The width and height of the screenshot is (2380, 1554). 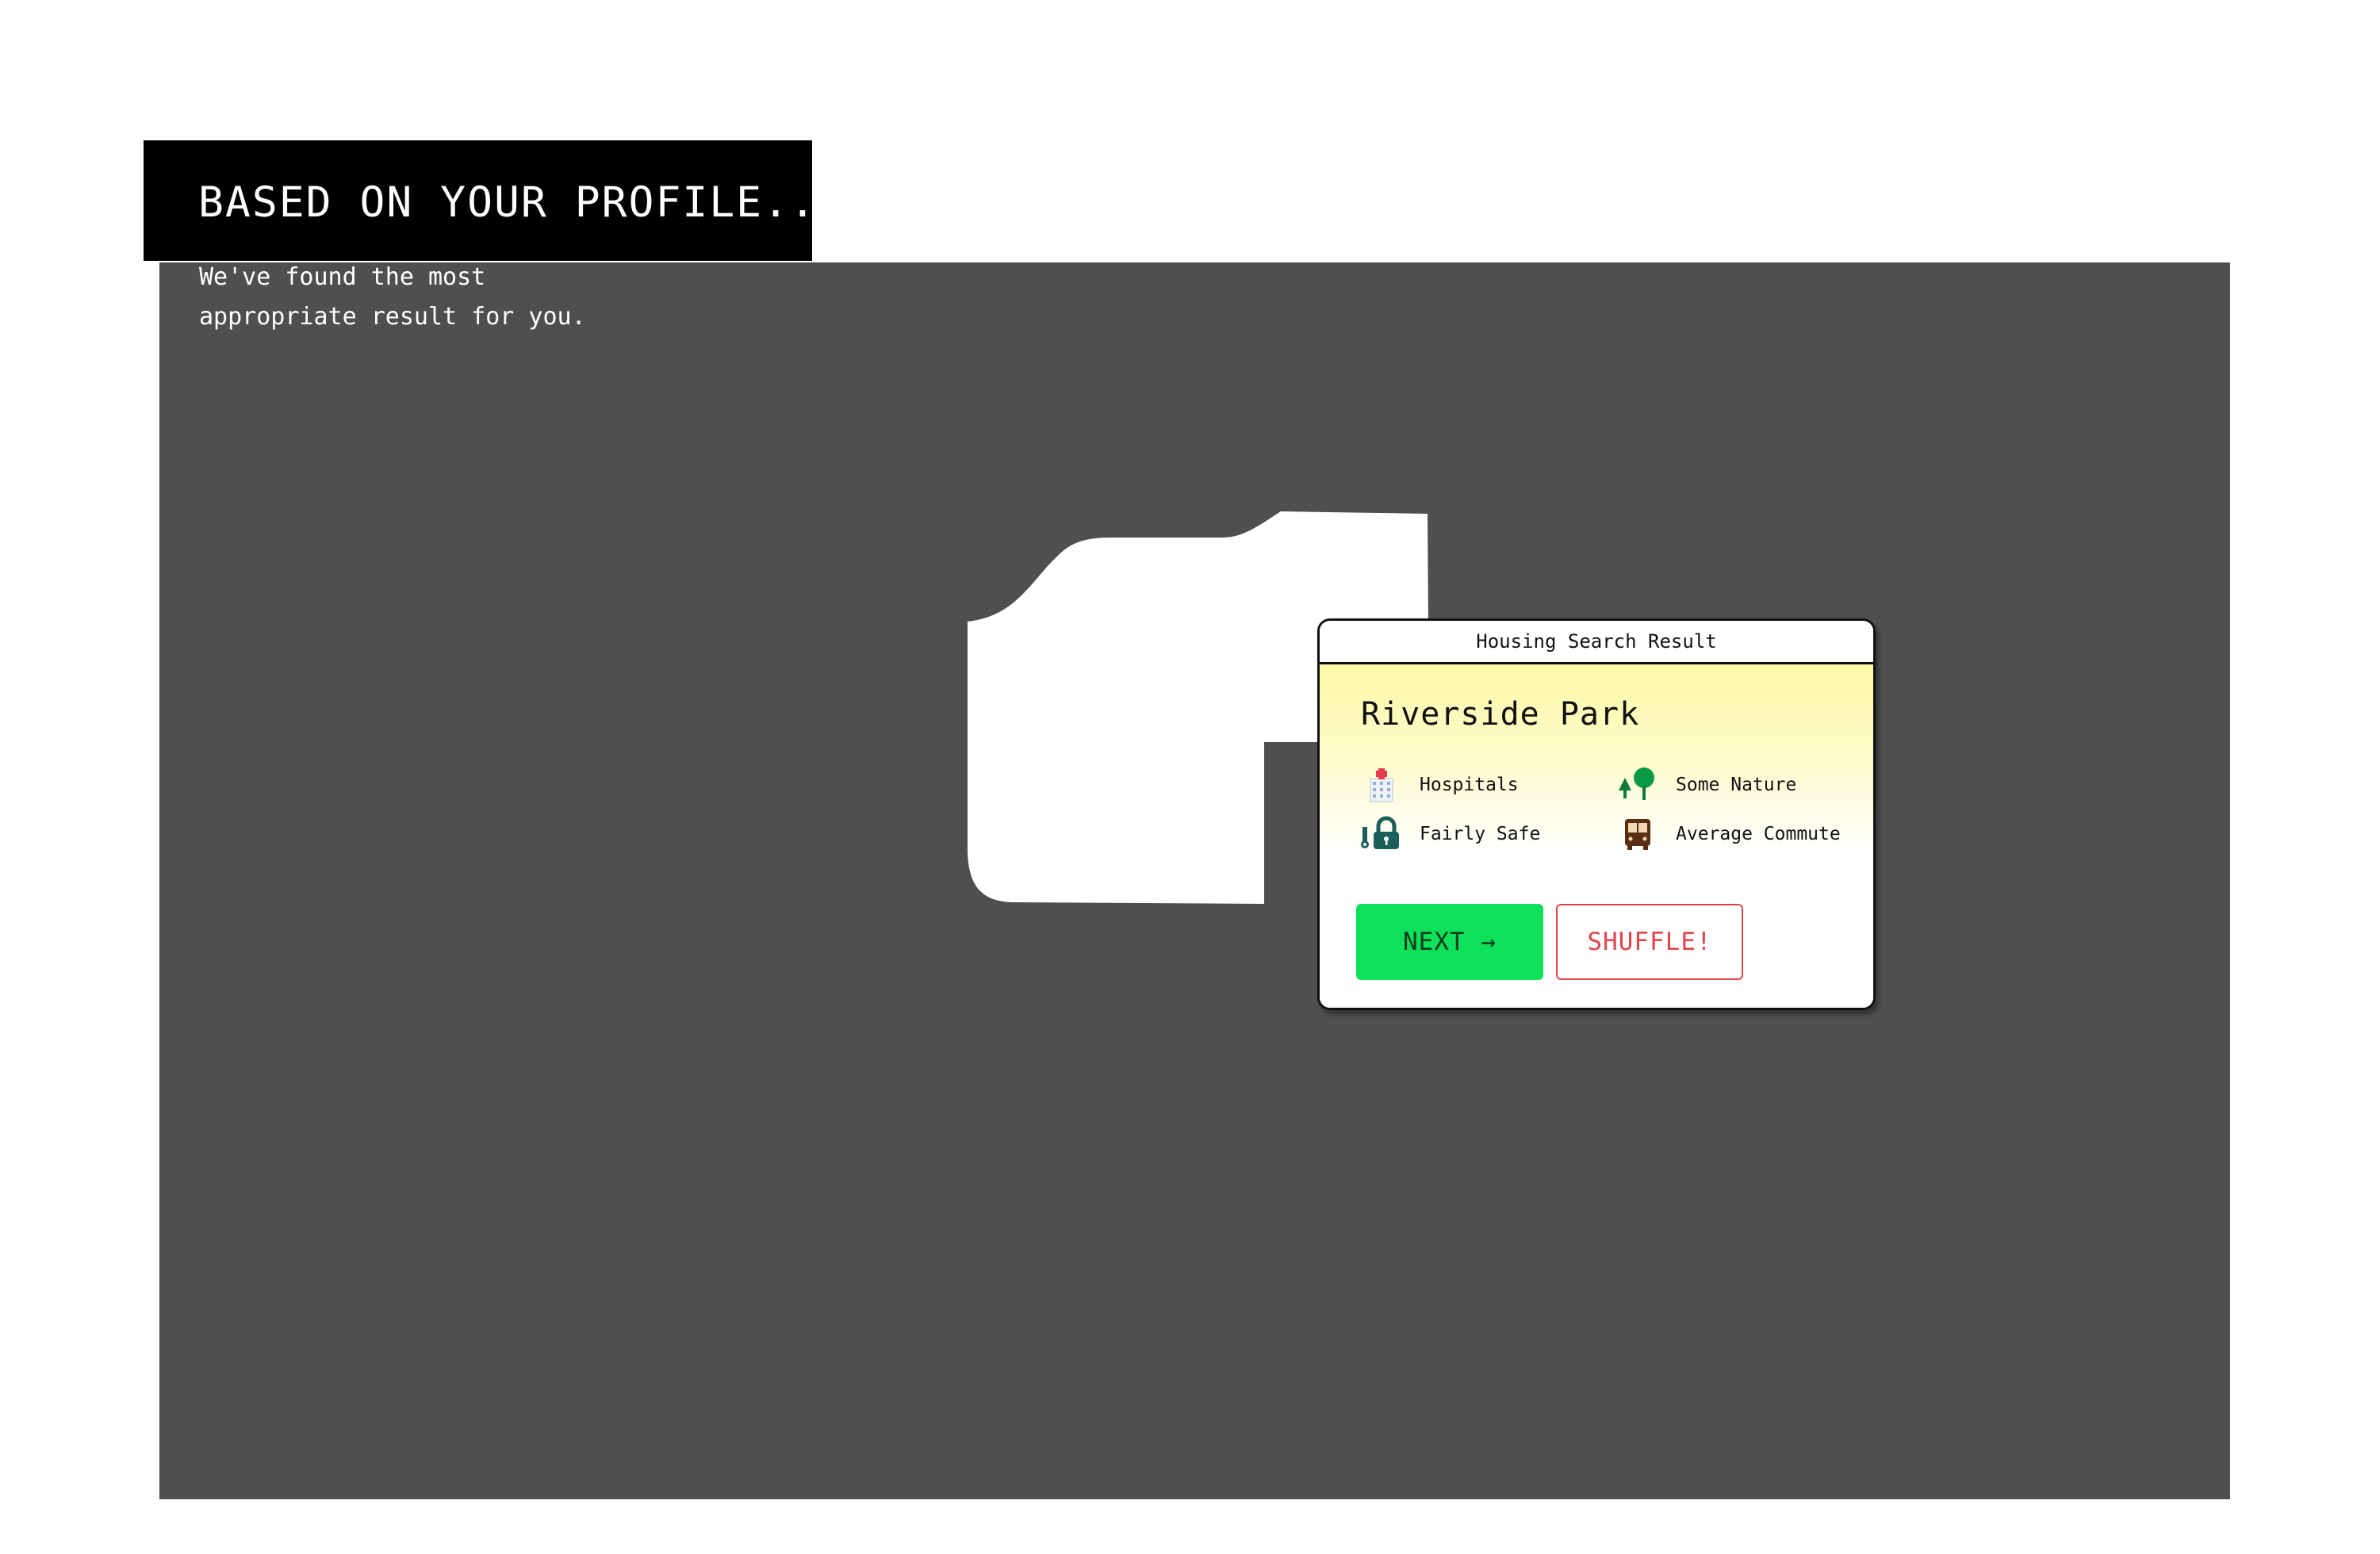 What do you see at coordinates (1596, 642) in the screenshot?
I see `card-title-bar: Housing Search Result` at bounding box center [1596, 642].